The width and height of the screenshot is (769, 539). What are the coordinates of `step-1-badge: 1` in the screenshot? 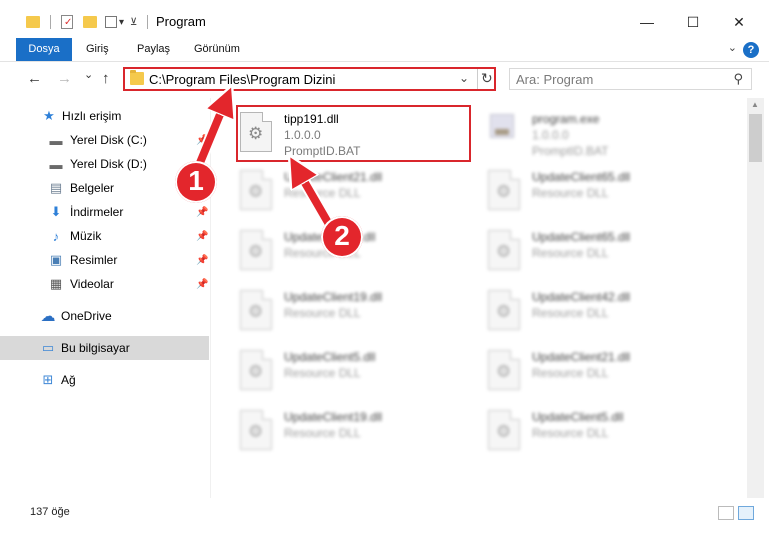 It's located at (196, 182).